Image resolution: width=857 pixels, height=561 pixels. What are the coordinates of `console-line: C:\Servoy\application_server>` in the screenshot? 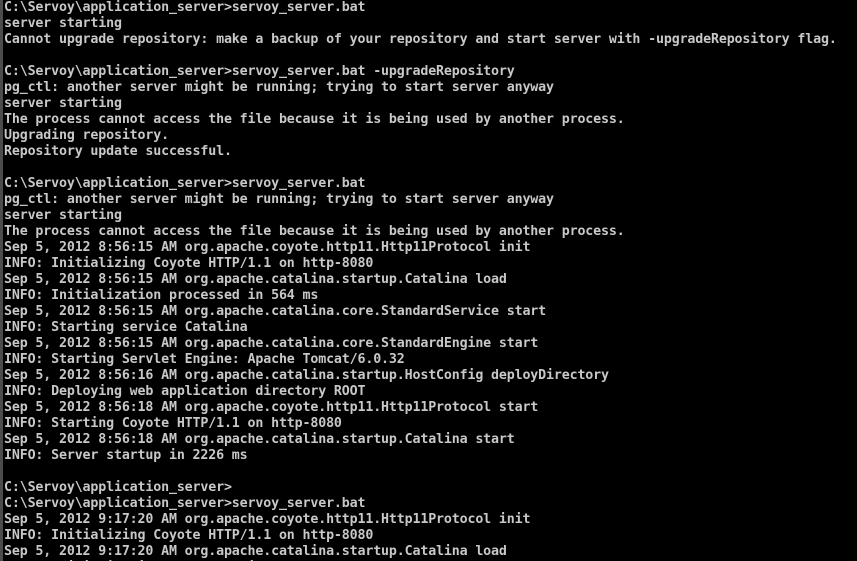 It's located at (118, 487).